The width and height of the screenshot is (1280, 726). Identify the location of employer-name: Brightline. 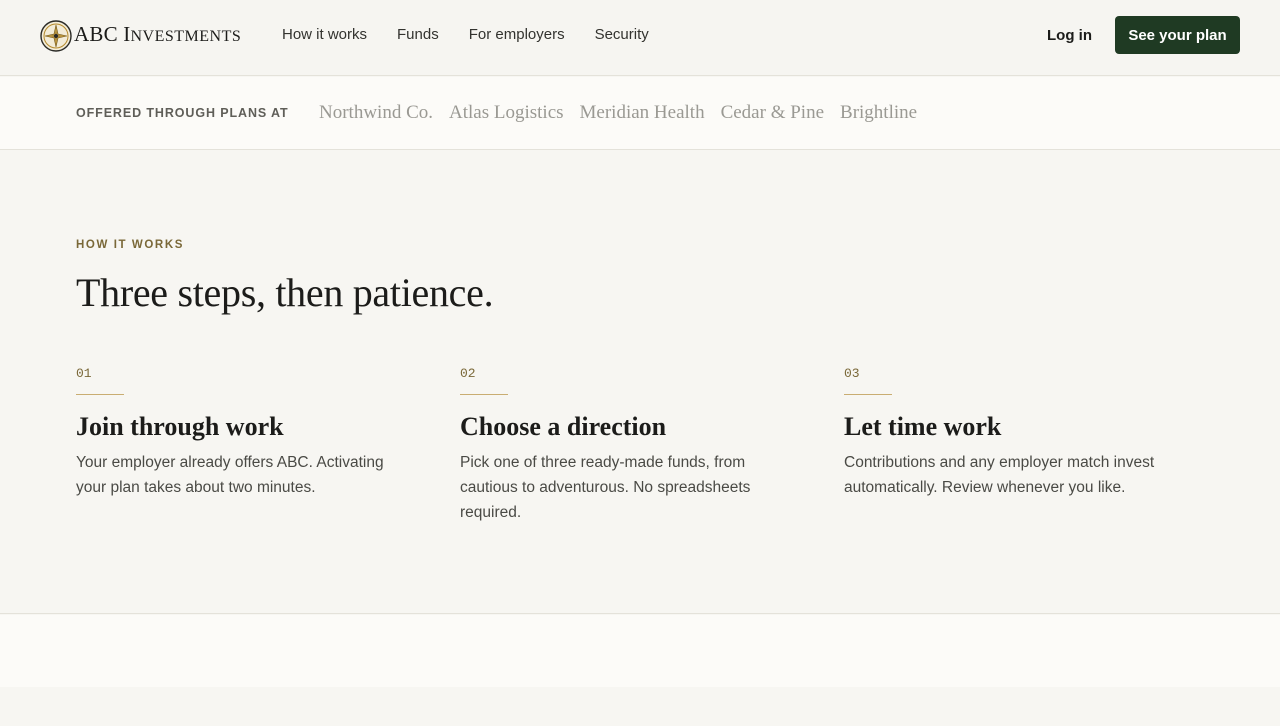
(879, 112).